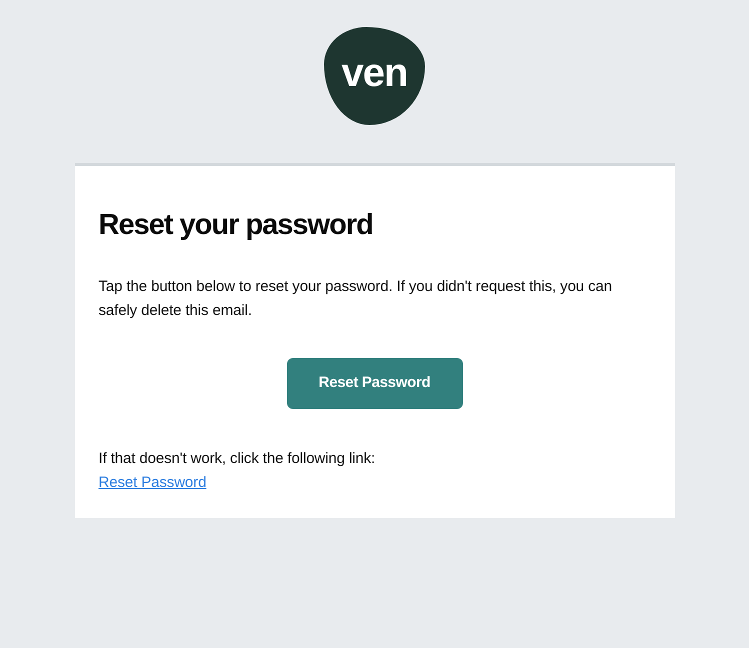  Describe the element at coordinates (355, 299) in the screenshot. I see `intro-paragraph: Tap the button below to reset your password. If you didn't request this, you can safely delete this email.` at that location.